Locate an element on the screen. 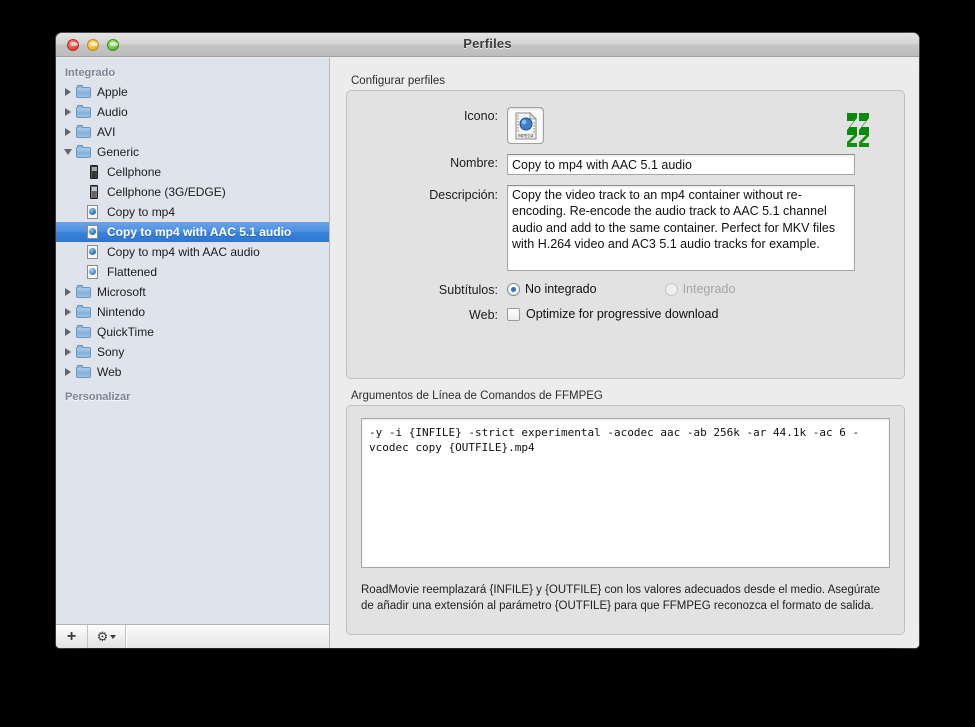 Image resolution: width=975 pixels, height=727 pixels. sidebar-bottom-toolbar: + ⚙ is located at coordinates (192, 636).